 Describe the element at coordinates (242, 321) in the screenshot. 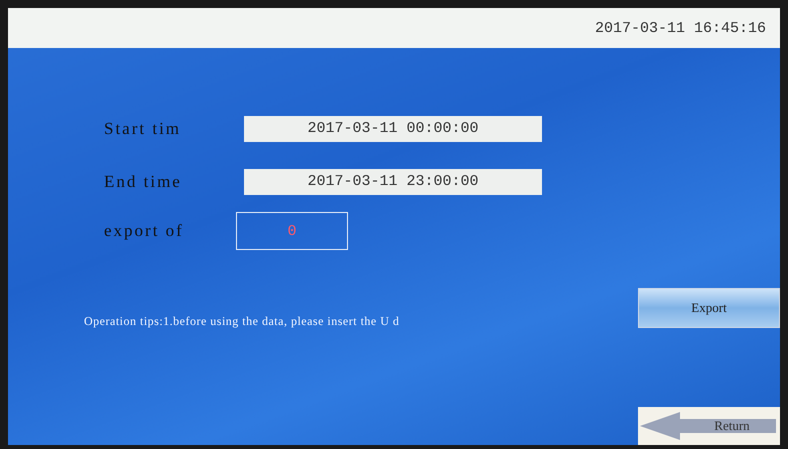

I see `operation-tips: Operation tips:1.before using the data, please insert the U d` at that location.